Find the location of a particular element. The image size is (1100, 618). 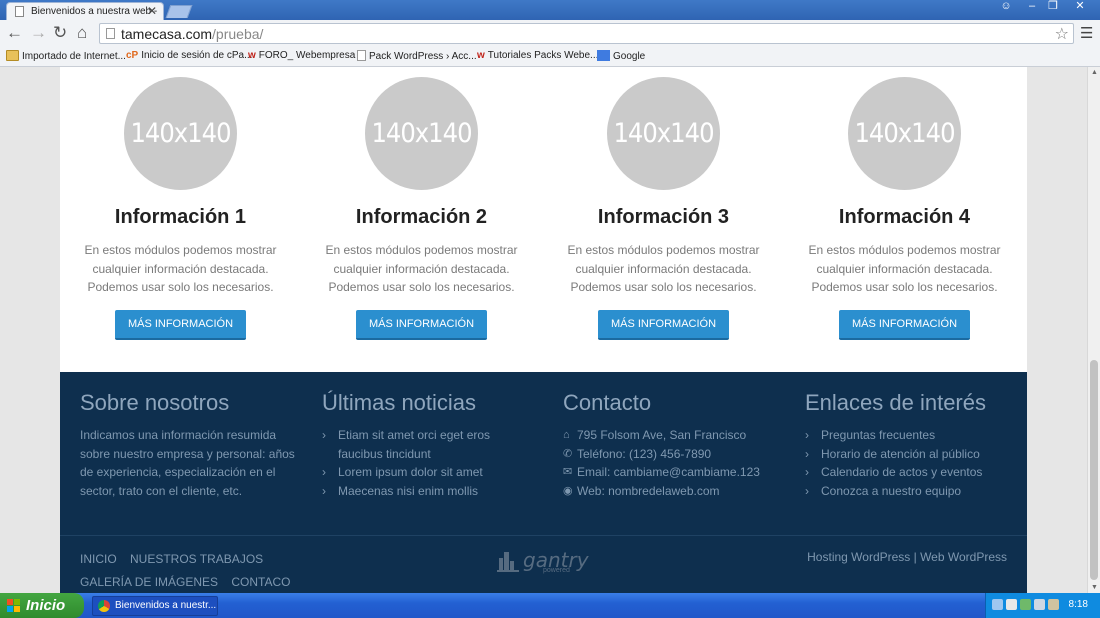

clock: 8:18 is located at coordinates (1078, 604).